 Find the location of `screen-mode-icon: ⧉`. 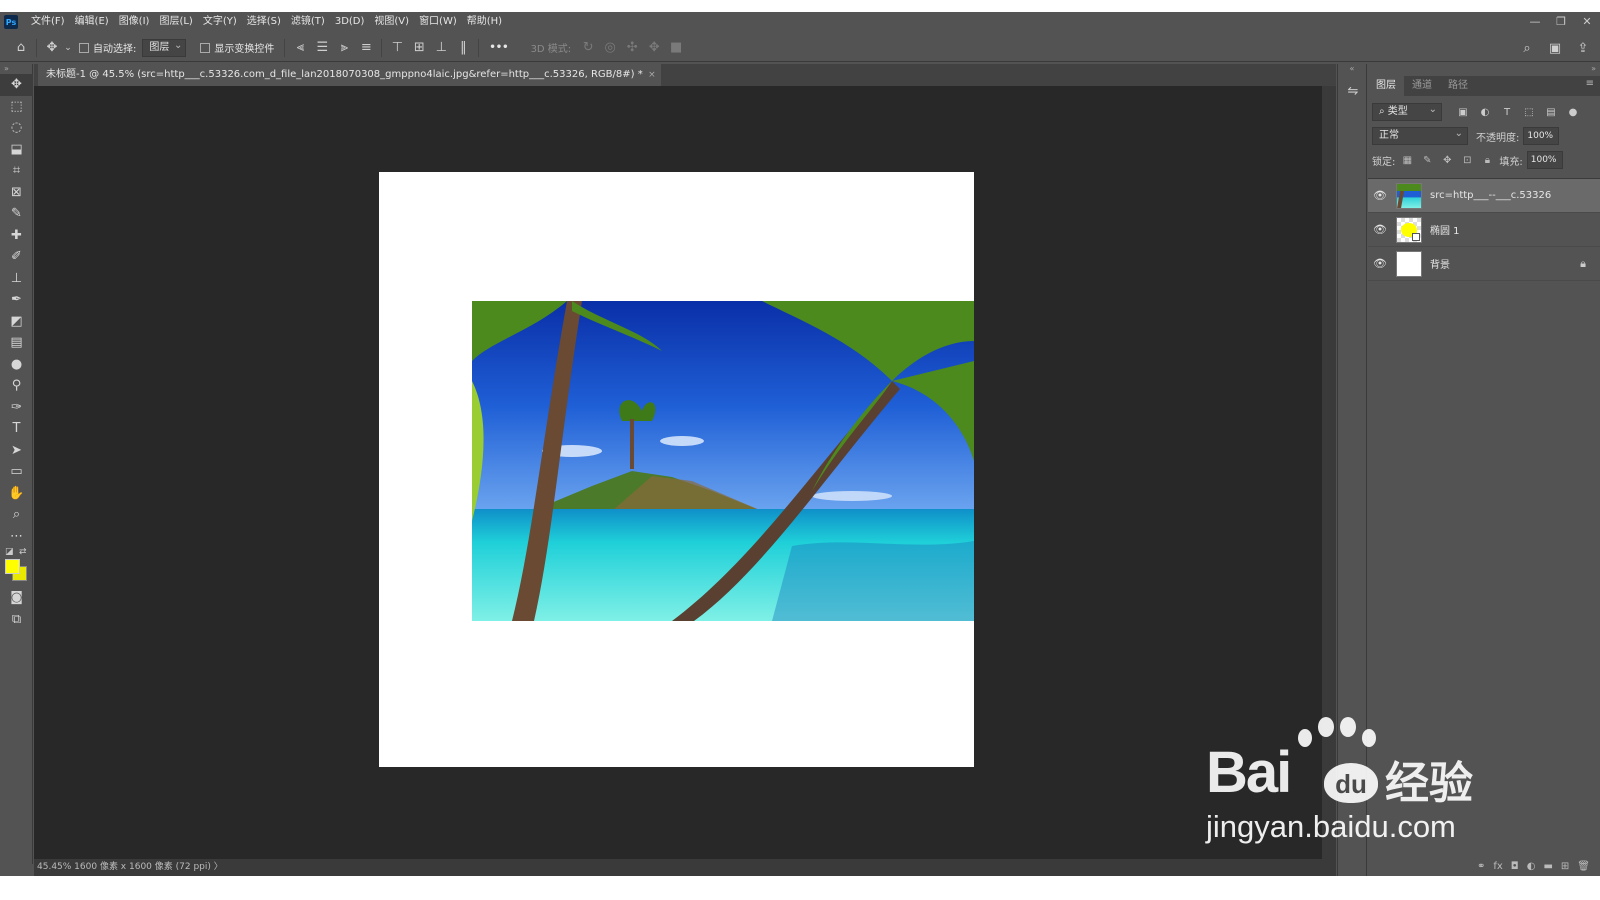

screen-mode-icon: ⧉ is located at coordinates (16, 620).